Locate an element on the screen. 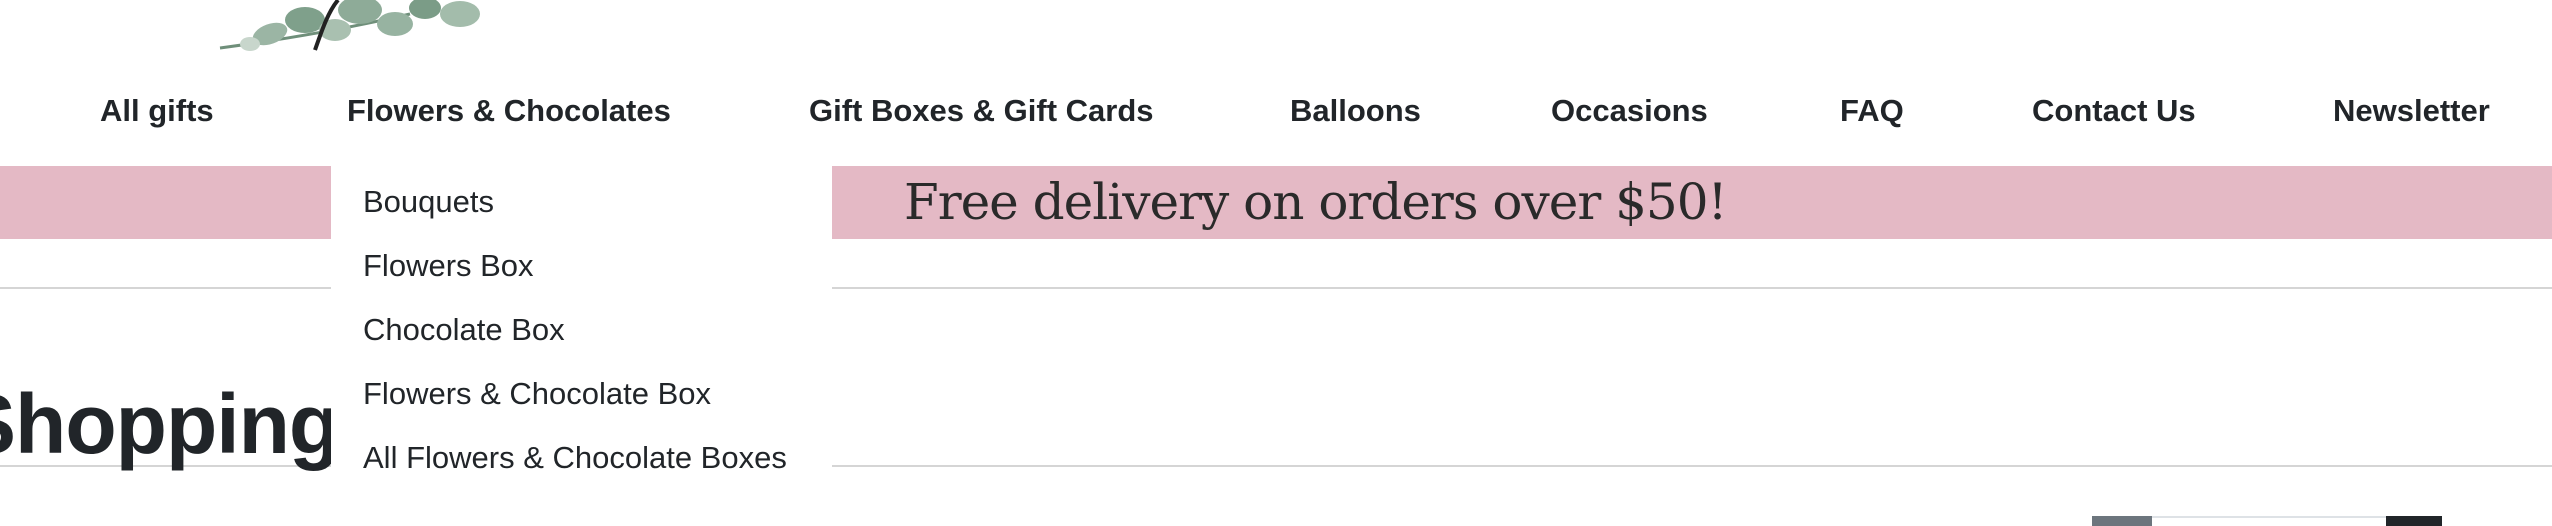  nav-item-all-gifts: All gifts is located at coordinates (157, 111).